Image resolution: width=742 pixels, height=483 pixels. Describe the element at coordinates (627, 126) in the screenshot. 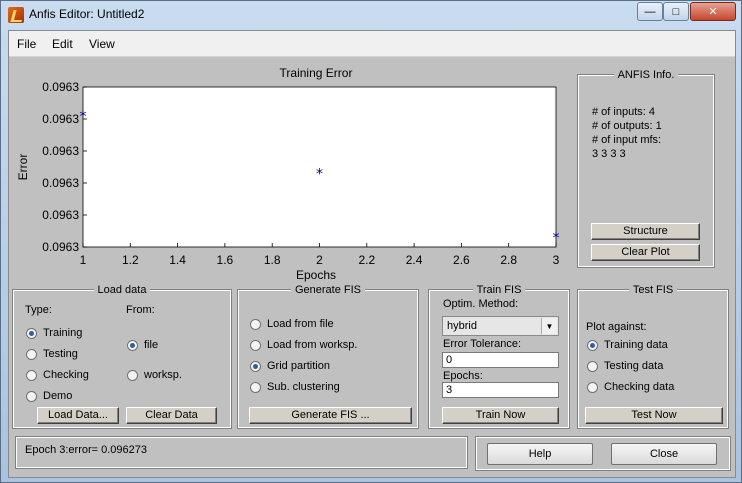

I see `info-outputs: # of outputs: 1` at that location.